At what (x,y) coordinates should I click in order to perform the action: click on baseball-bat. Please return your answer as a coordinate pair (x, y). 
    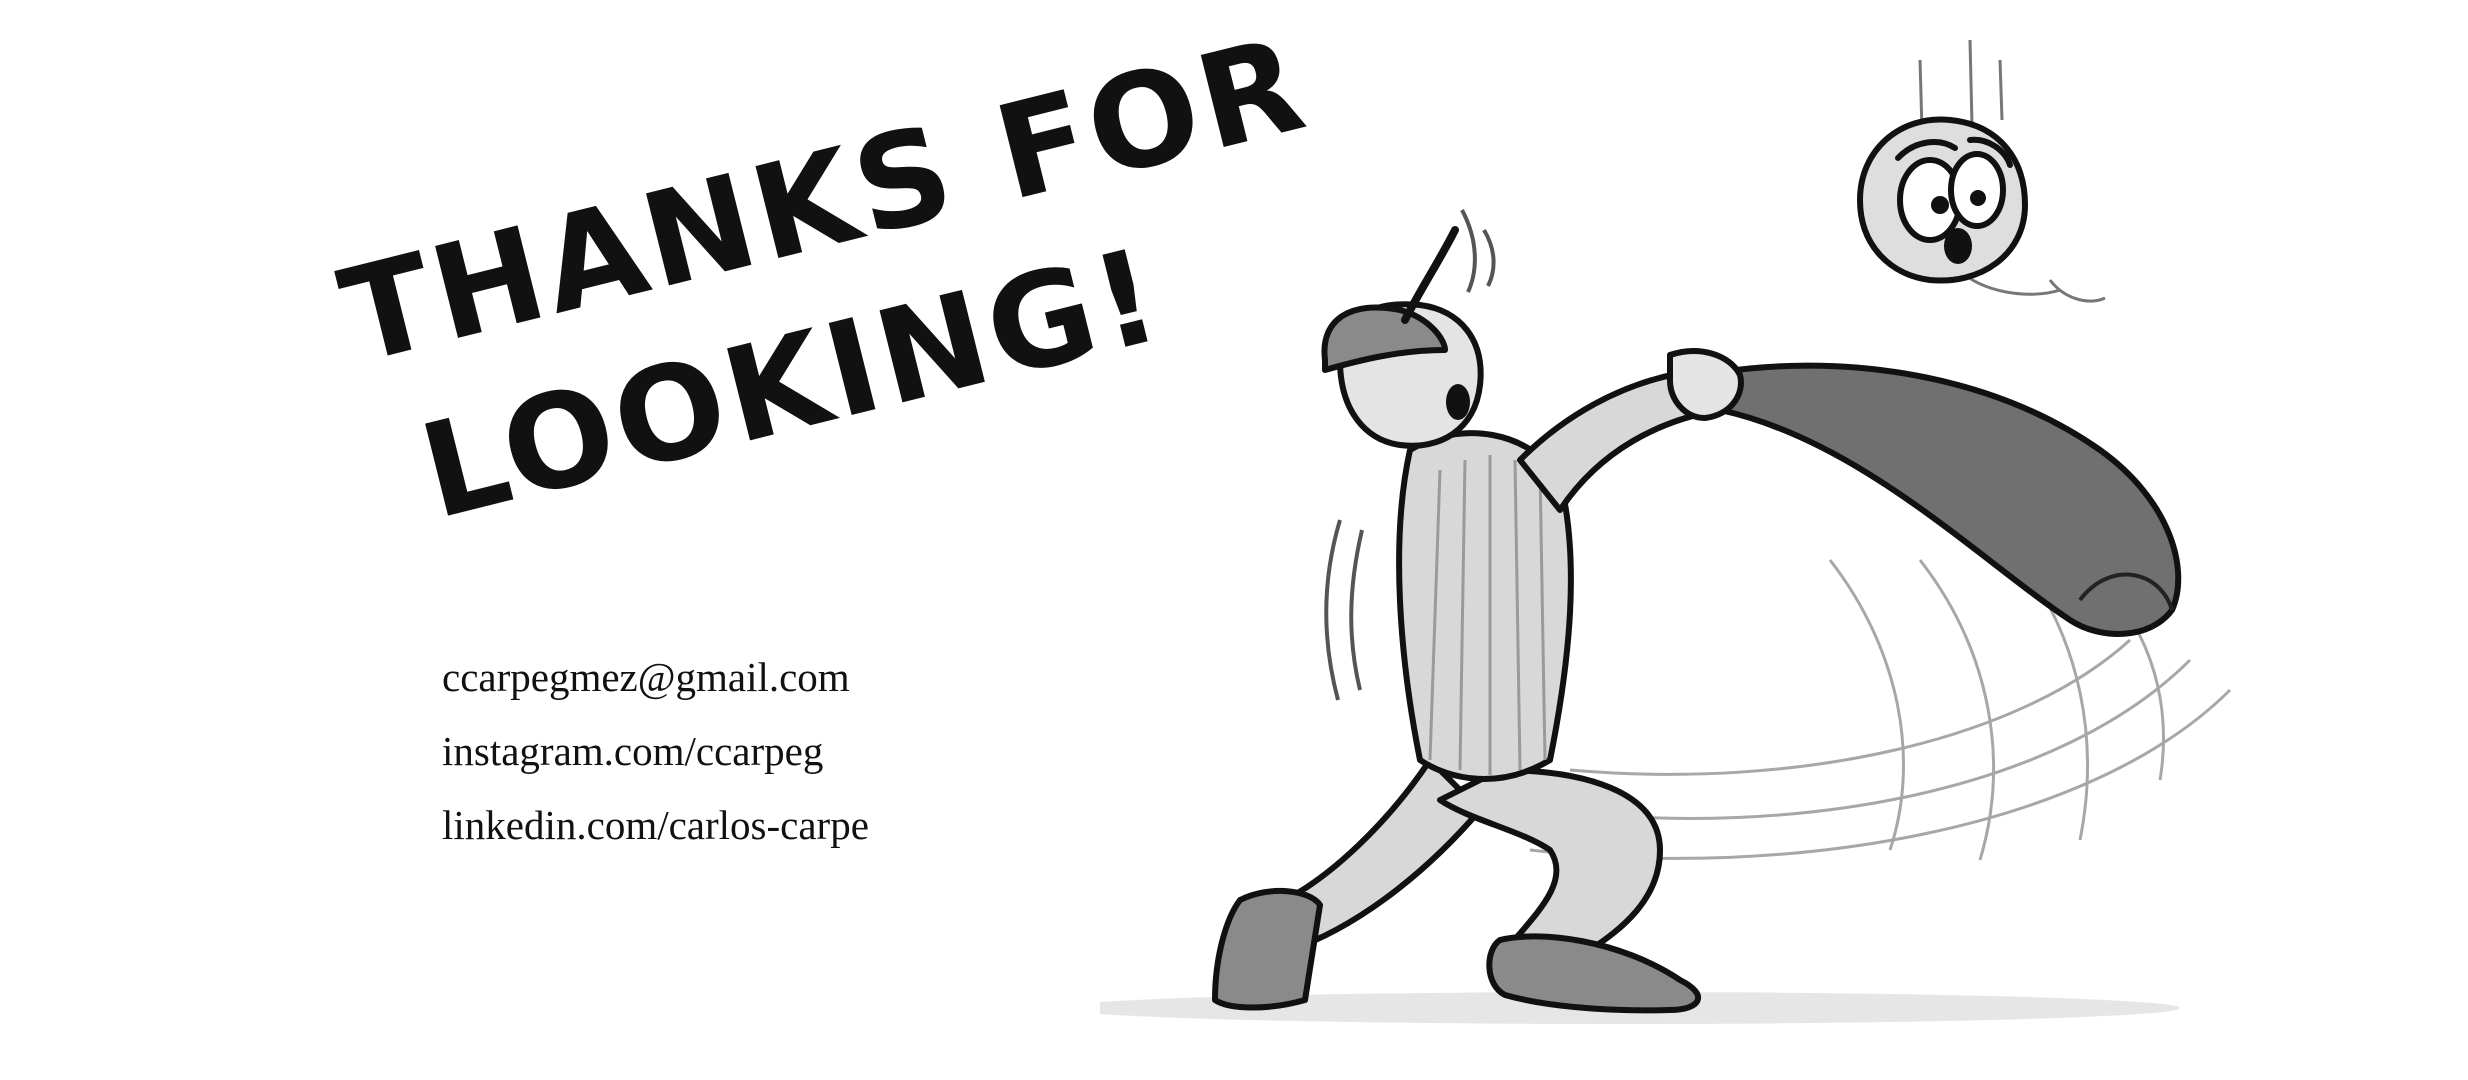
    Looking at the image, I should click on (1949, 499).